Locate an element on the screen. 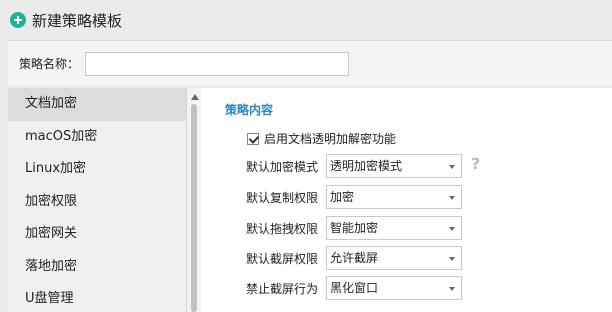 This screenshot has height=312, width=612. section-title: 策略内容 is located at coordinates (249, 110).